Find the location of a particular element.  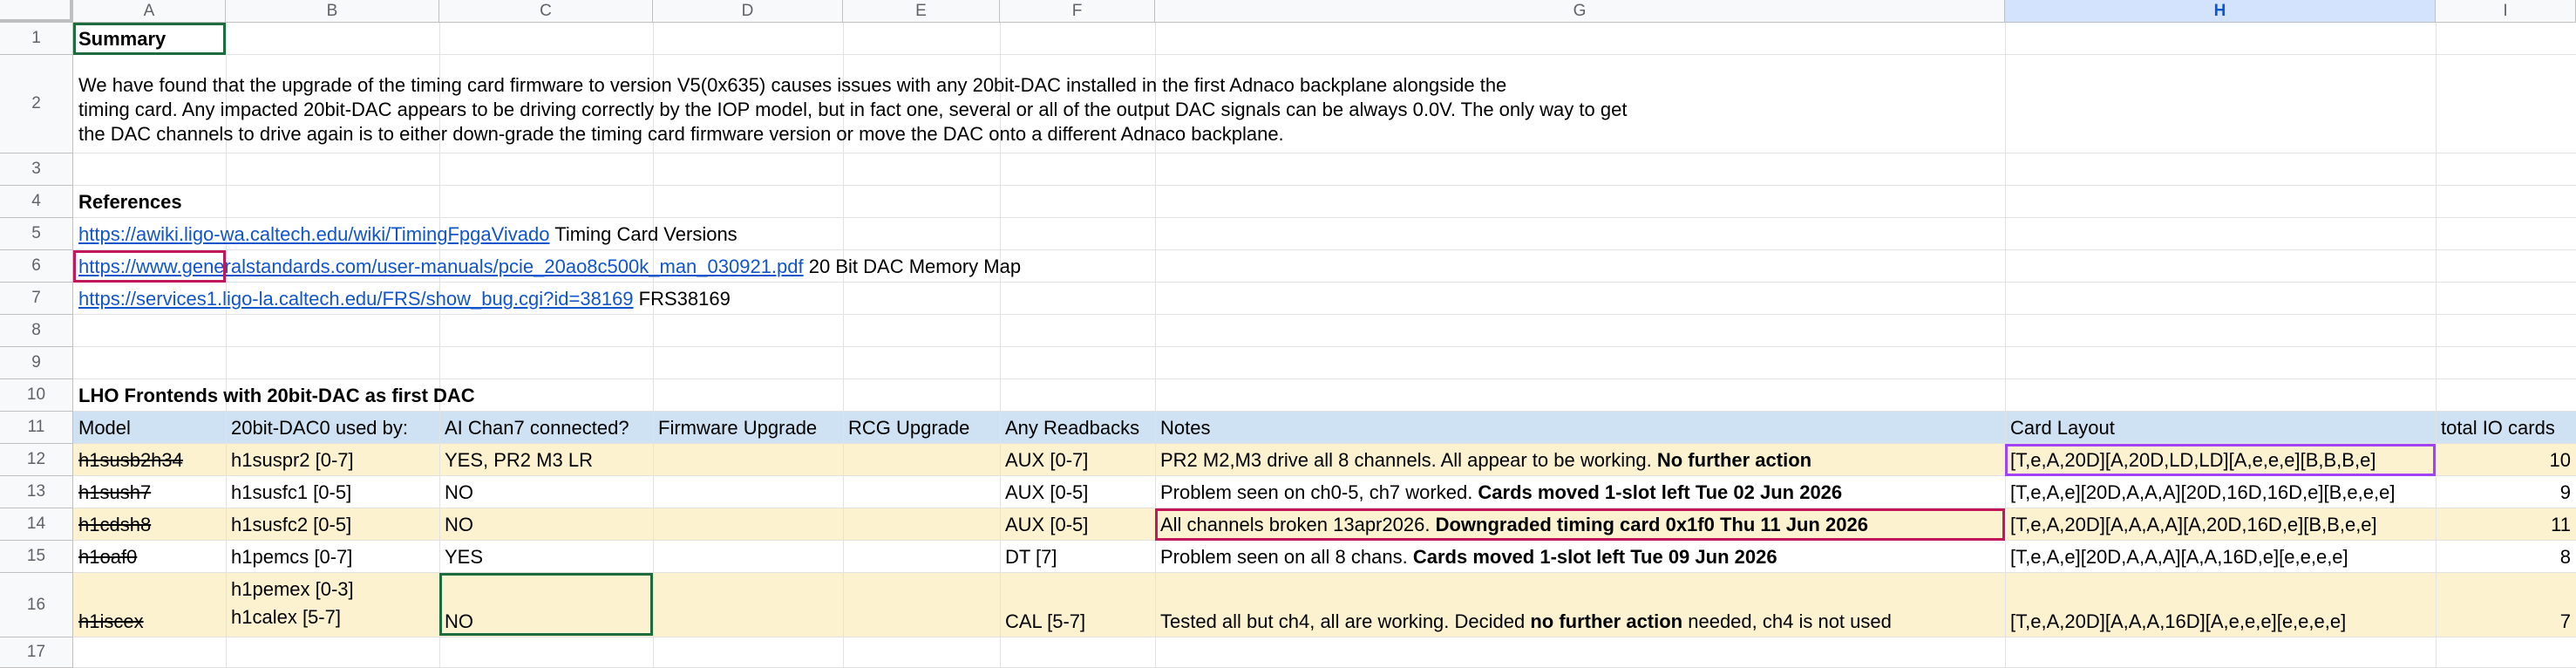

header-dac-used: 20bit-DAC0 used by: is located at coordinates (332, 428).